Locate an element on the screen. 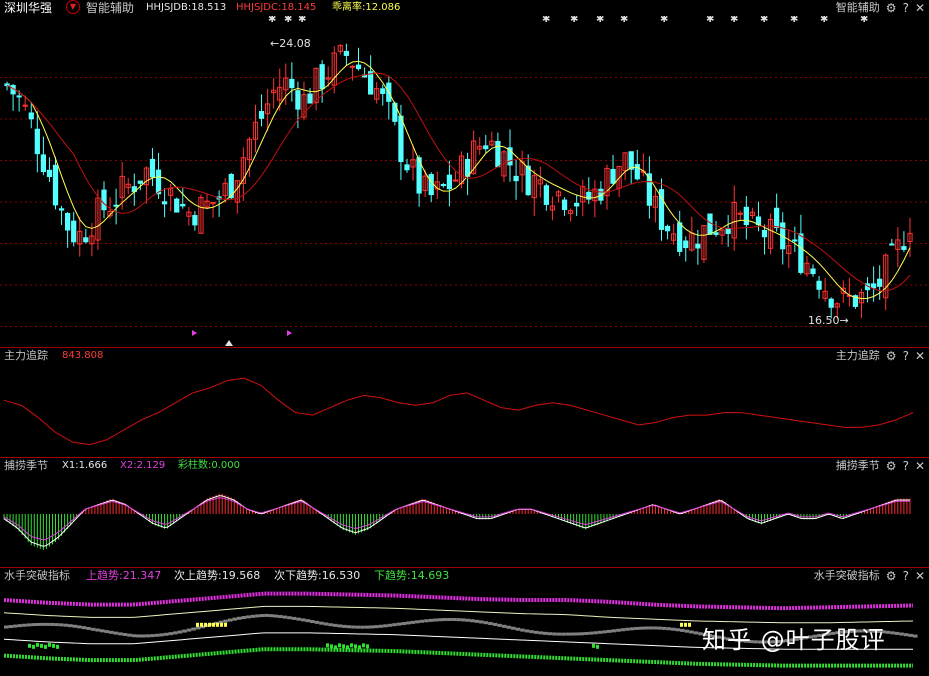 The width and height of the screenshot is (929, 676). panel-title-right: 水手突破指标 is located at coordinates (847, 576).